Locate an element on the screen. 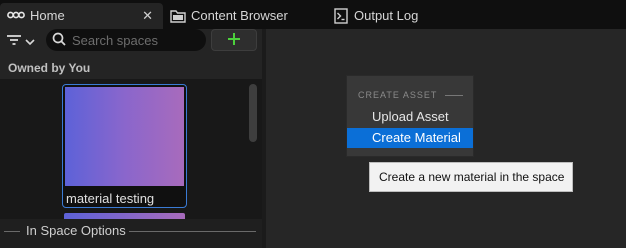 Image resolution: width=626 pixels, height=248 pixels. add-space-button is located at coordinates (234, 40).